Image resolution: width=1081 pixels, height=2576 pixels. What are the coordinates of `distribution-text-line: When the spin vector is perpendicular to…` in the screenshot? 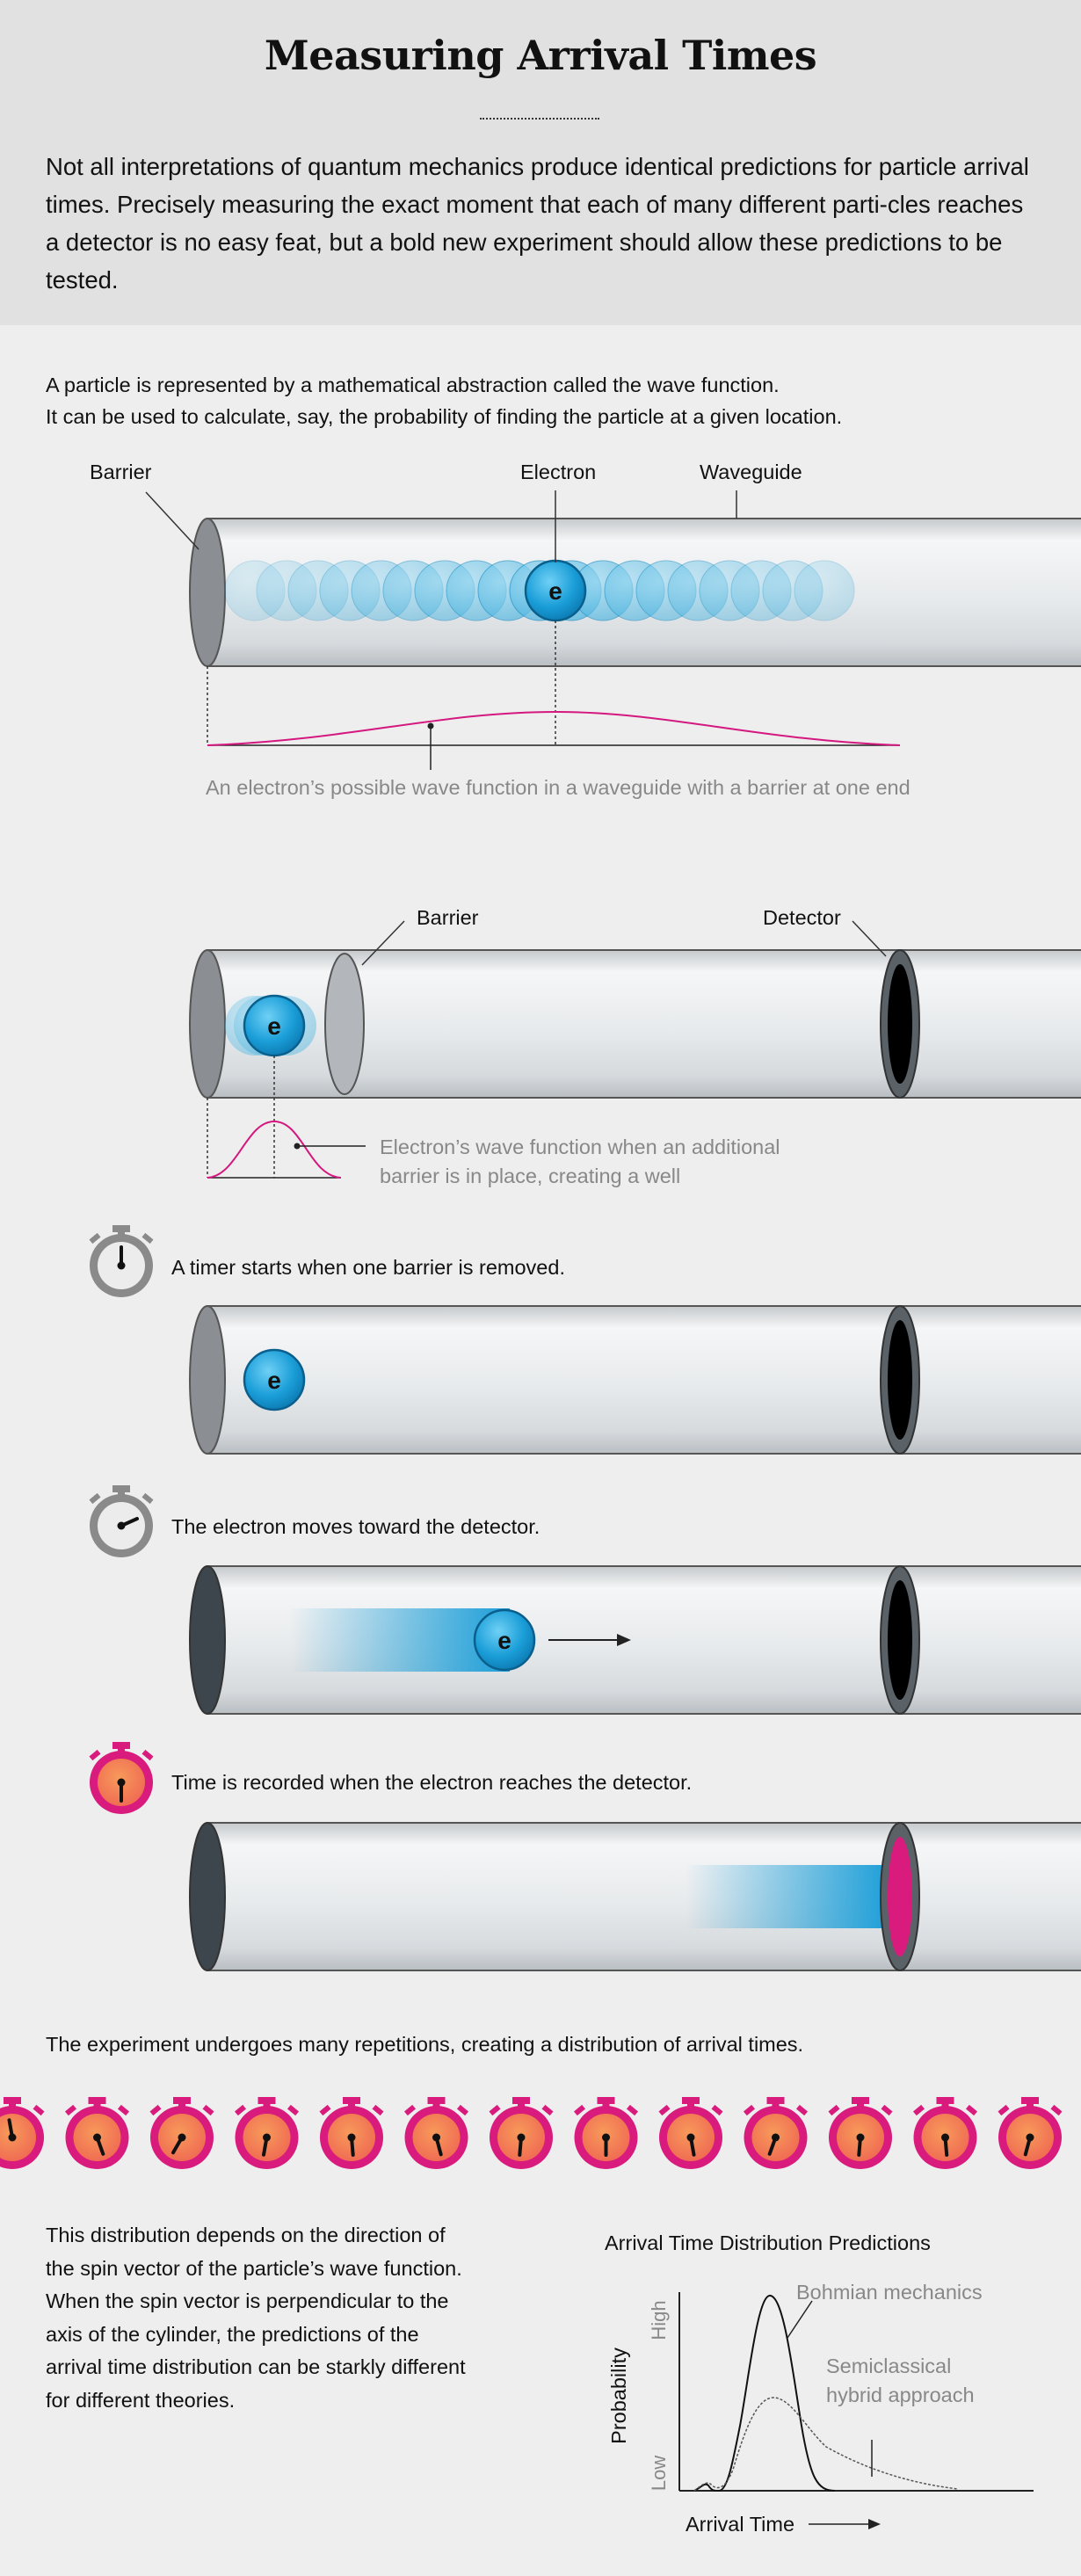 It's located at (248, 2300).